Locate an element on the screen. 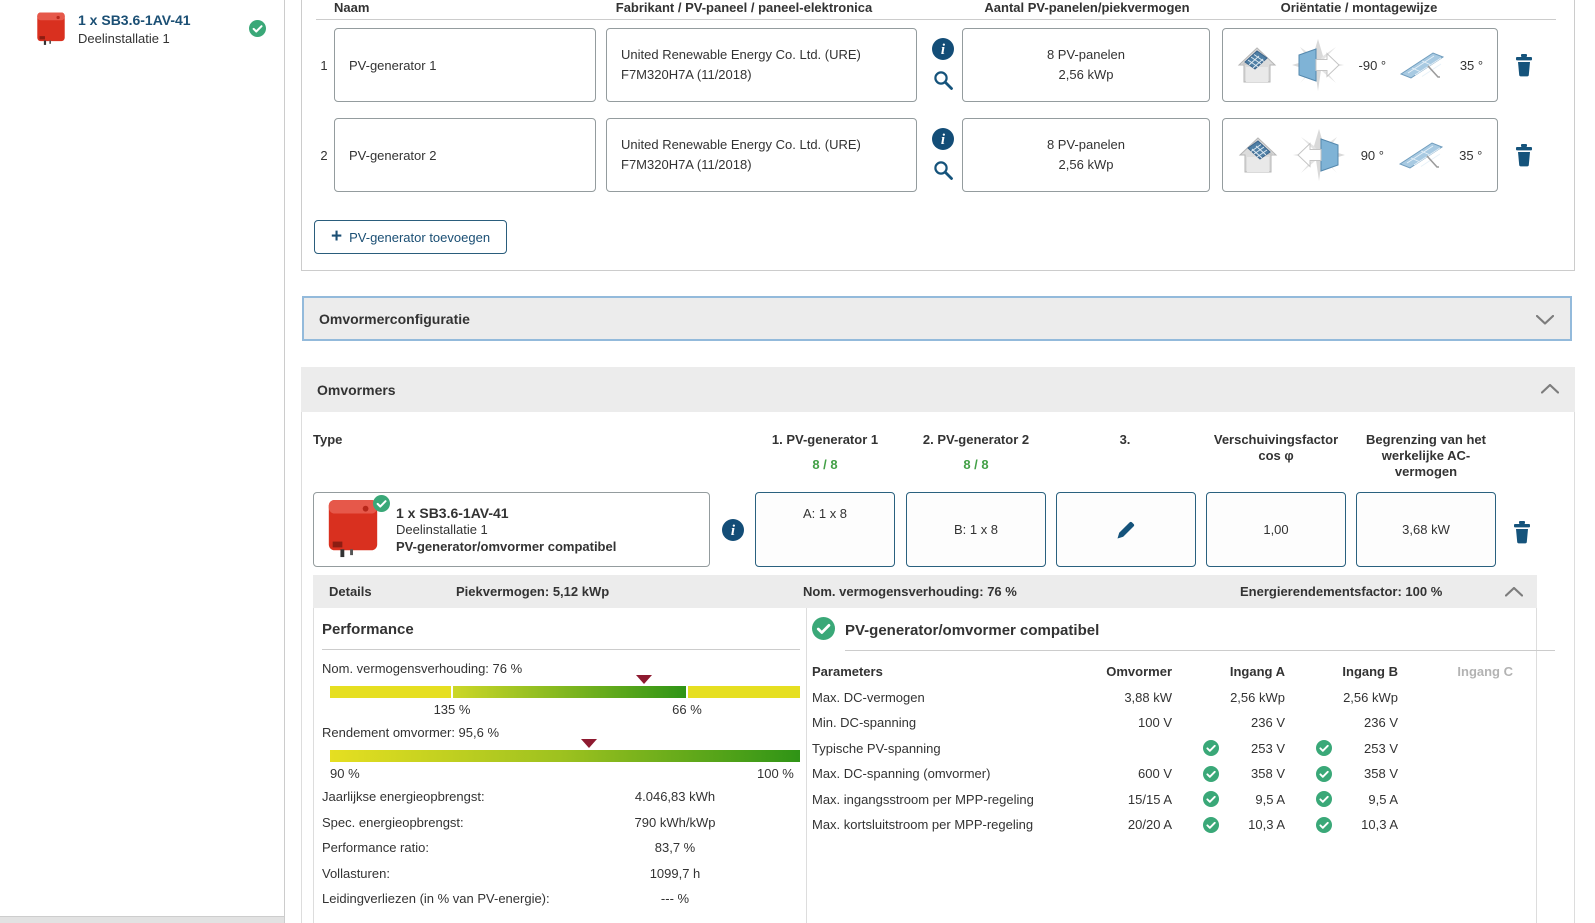  column-header-aantal: Aantal PV-panelen/piekvermogen is located at coordinates (1087, 7).